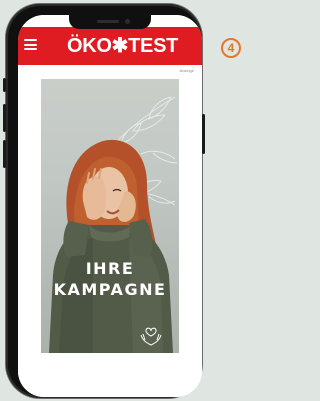 The width and height of the screenshot is (320, 401). Describe the element at coordinates (110, 289) in the screenshot. I see `ad-headline-line2: KAMPAGNE` at that location.